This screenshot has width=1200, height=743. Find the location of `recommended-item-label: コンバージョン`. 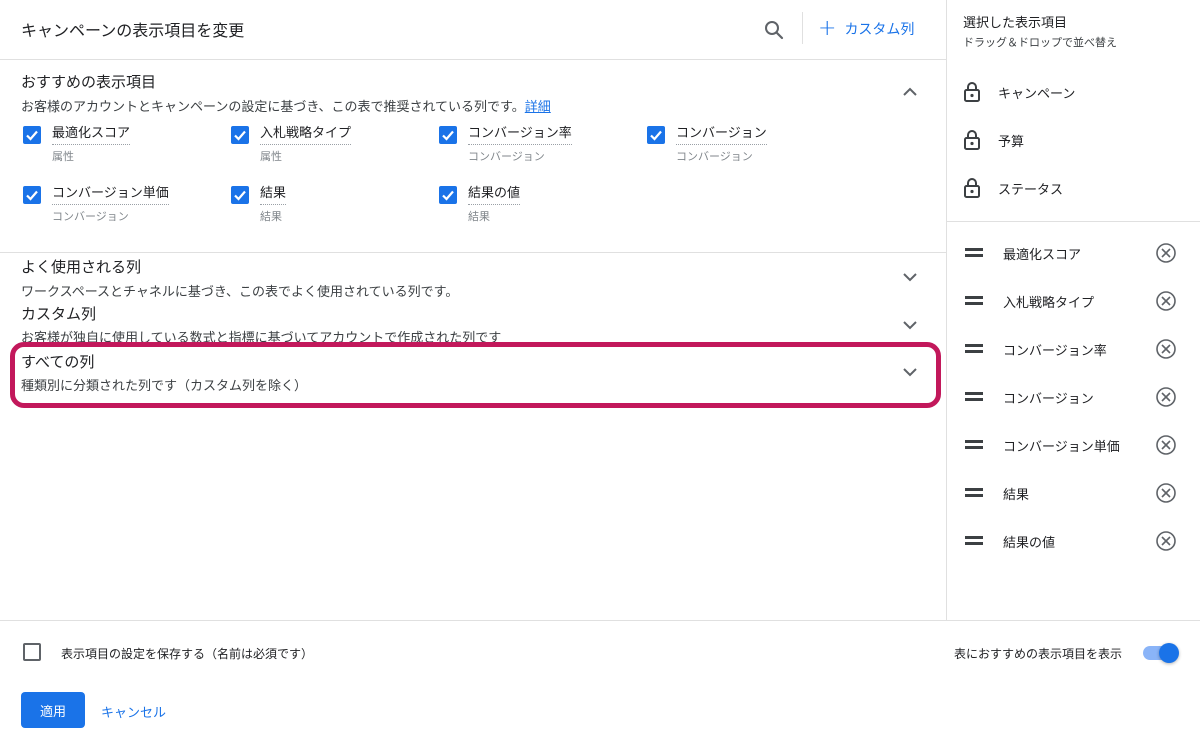

recommended-item-label: コンバージョン is located at coordinates (721, 135).